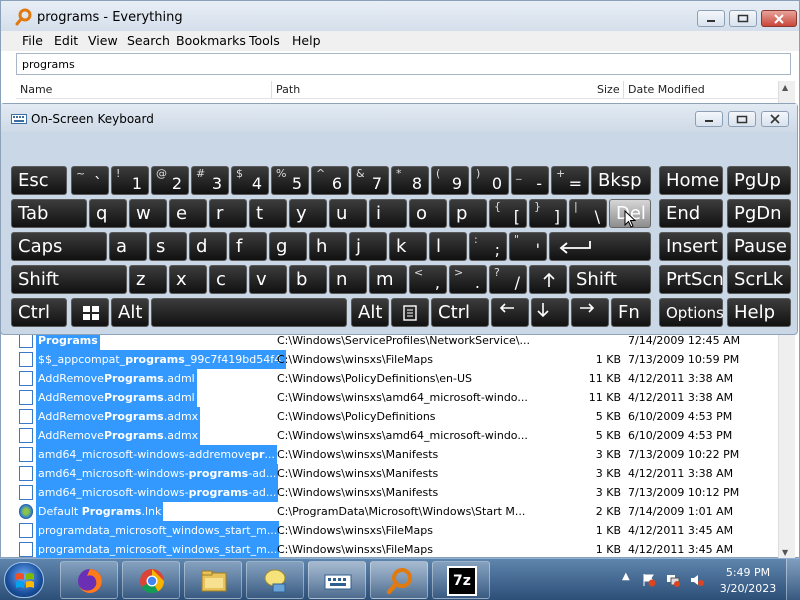 Image resolution: width=800 pixels, height=600 pixels. I want to click on scroll-up-icon: ▲, so click(785, 87).